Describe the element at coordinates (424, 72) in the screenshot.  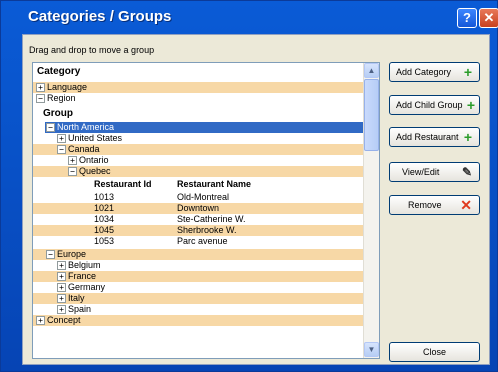
I see `button-label: Add Category` at that location.